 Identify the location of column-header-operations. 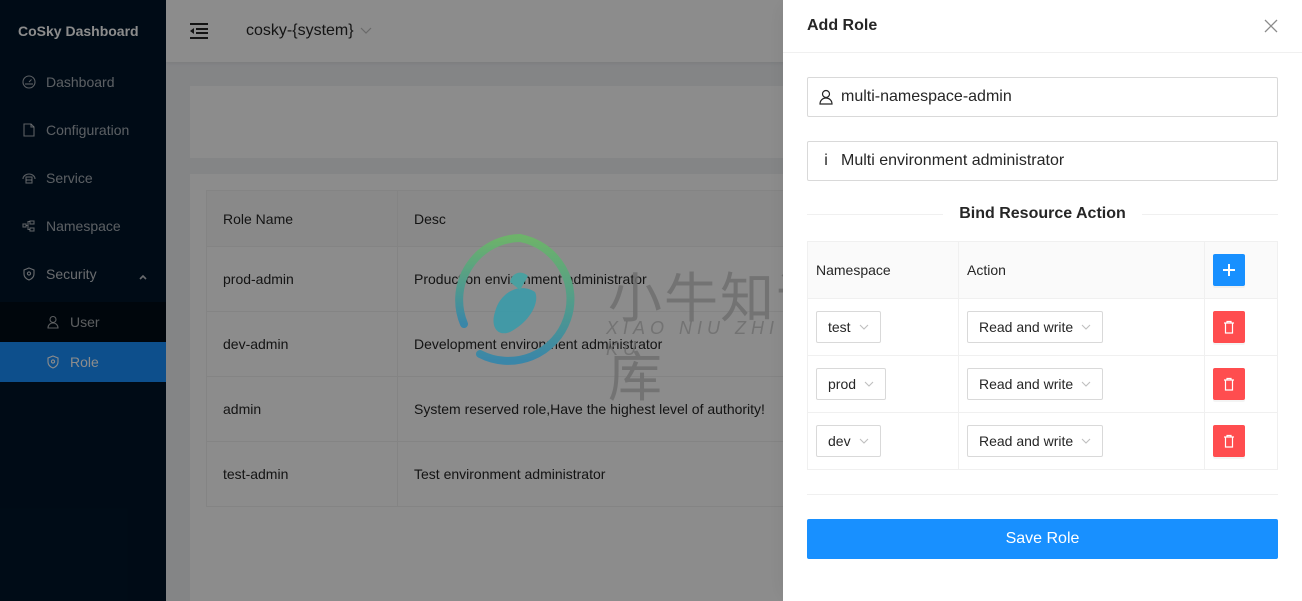
(1241, 270).